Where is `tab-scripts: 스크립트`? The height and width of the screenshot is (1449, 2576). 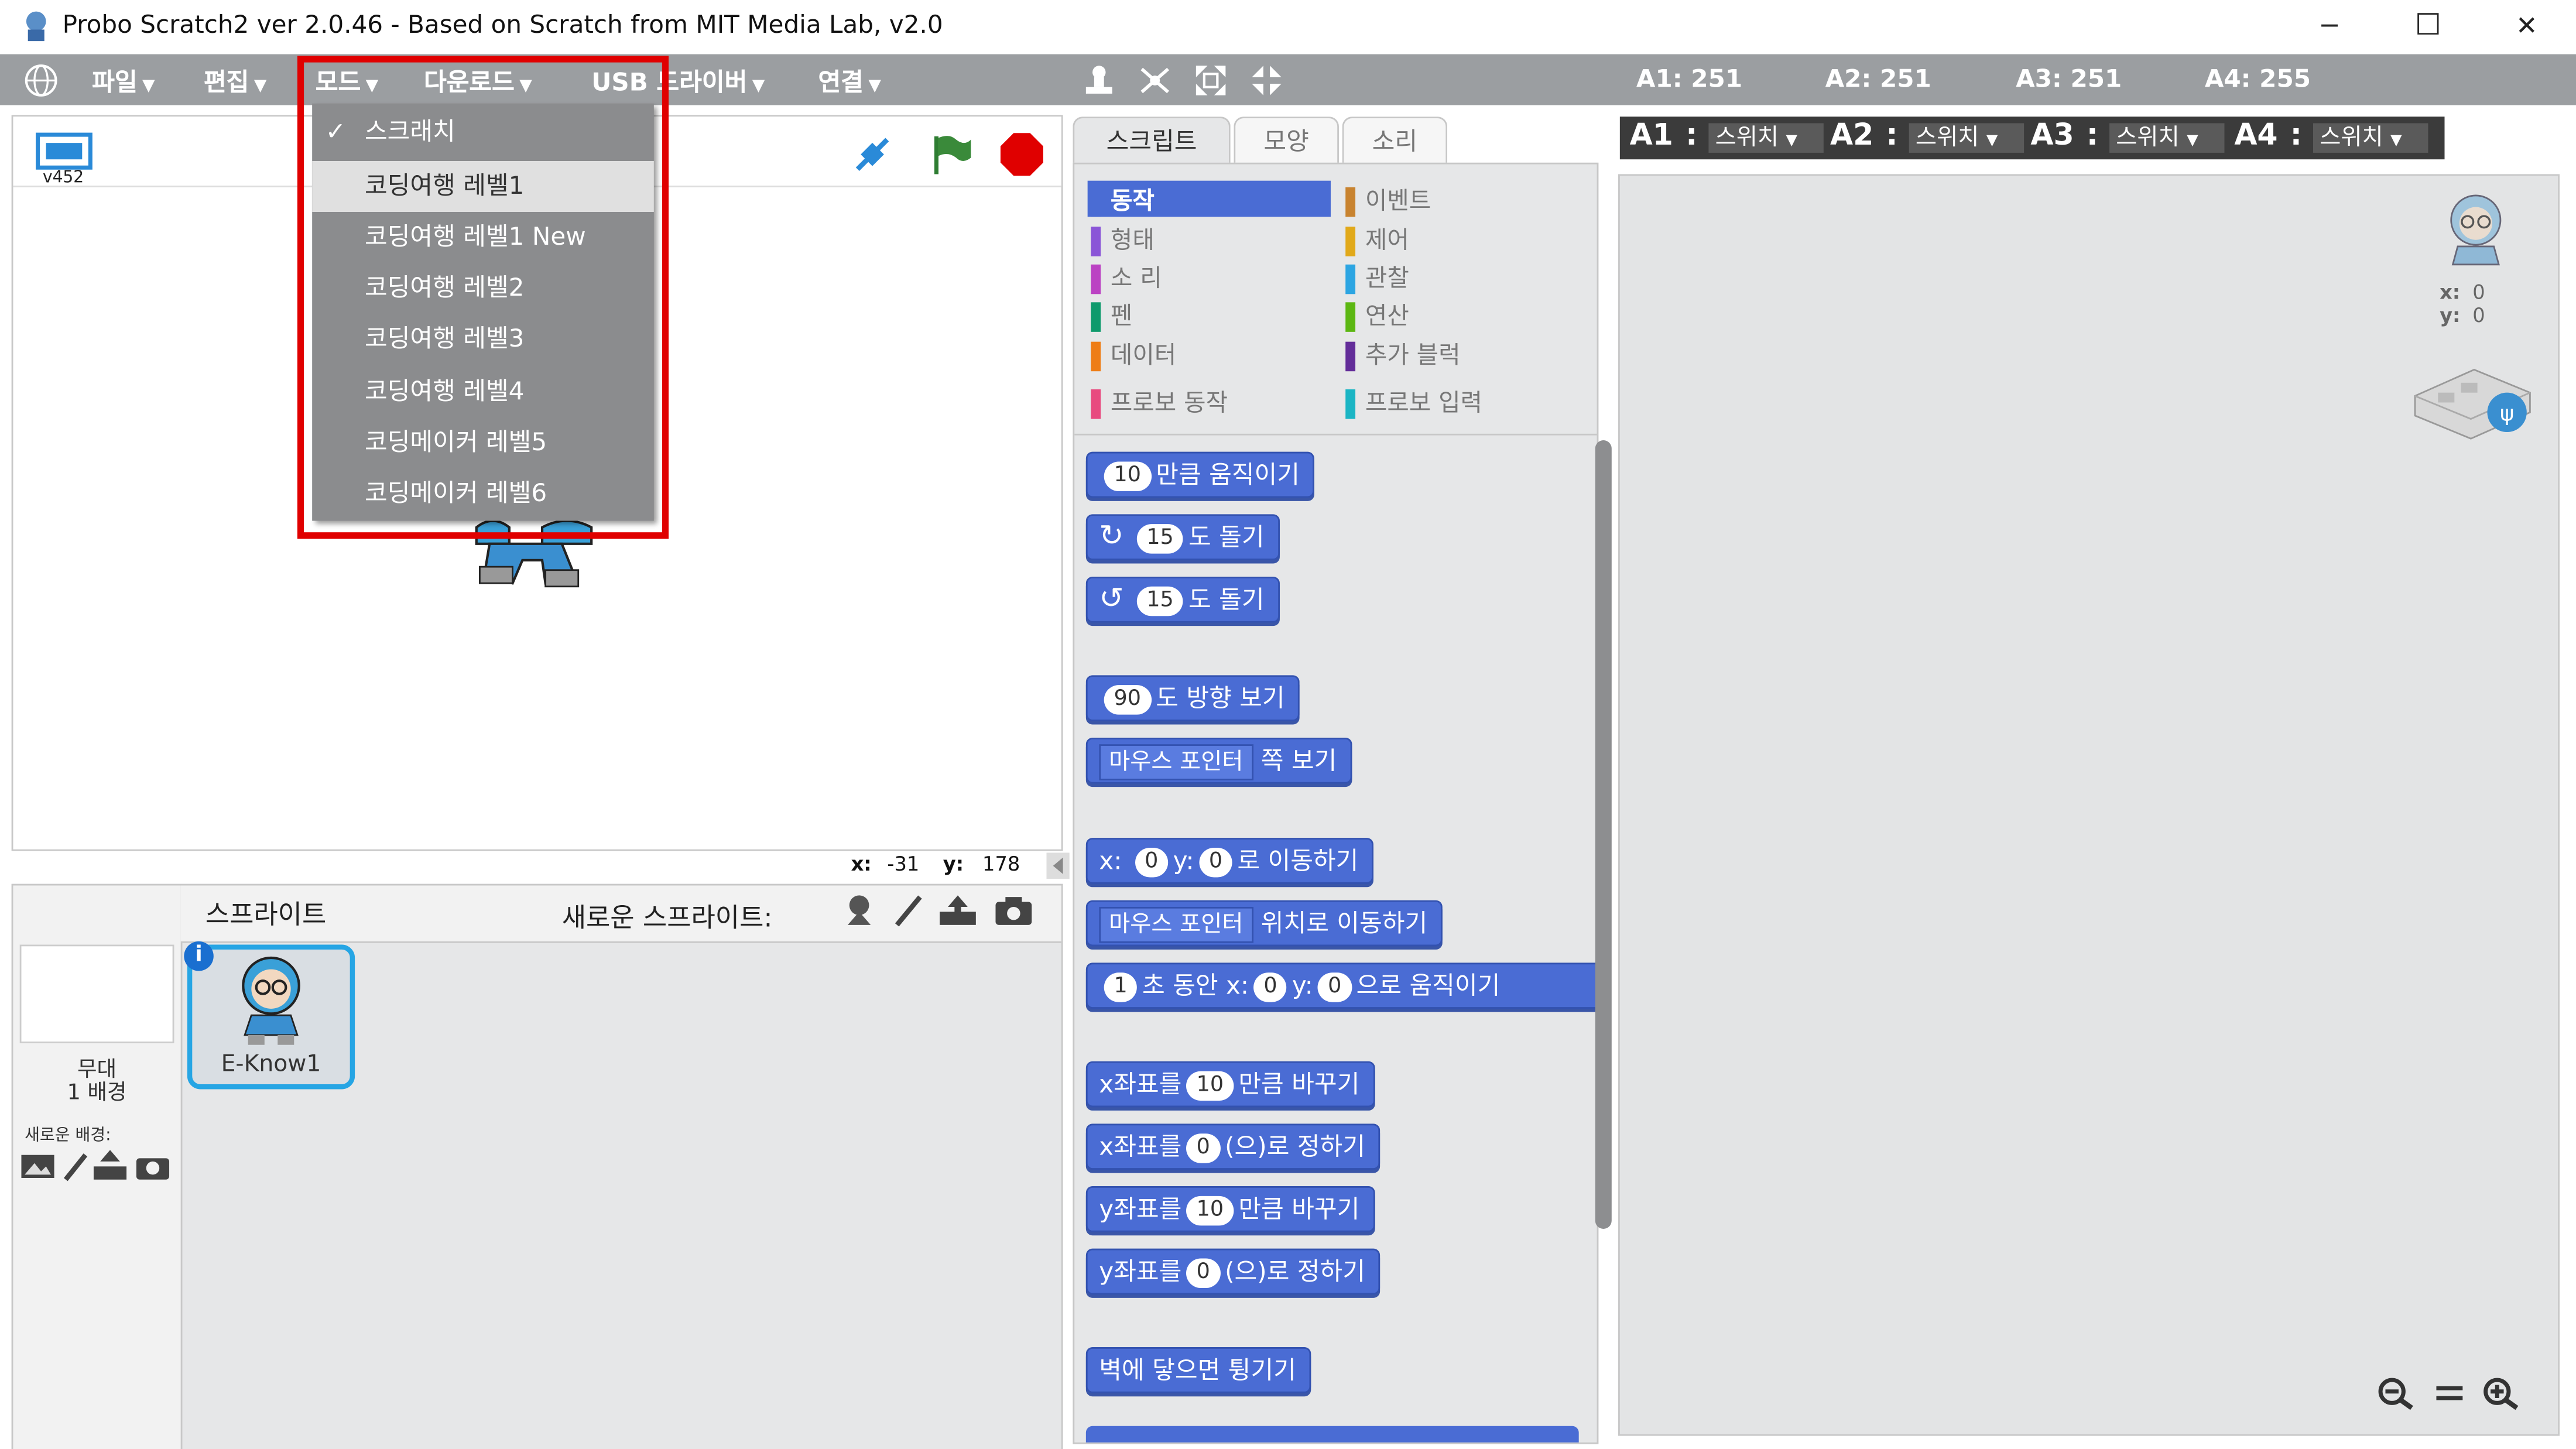 tab-scripts: 스크립트 is located at coordinates (1152, 141).